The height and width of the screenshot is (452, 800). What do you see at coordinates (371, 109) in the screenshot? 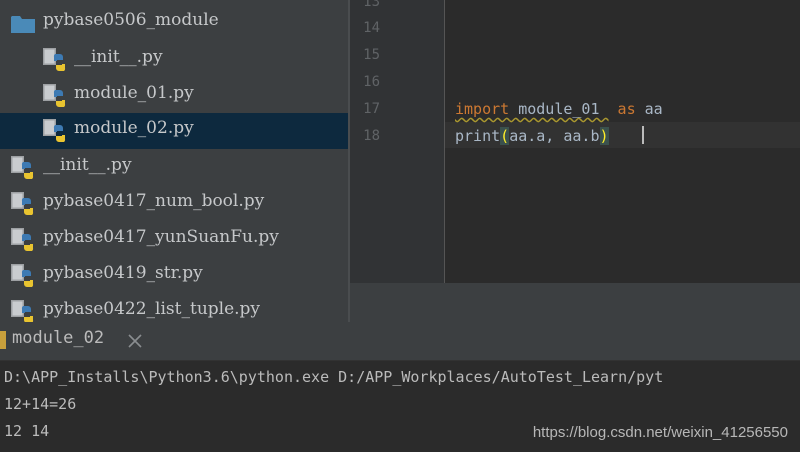
I see `line-number: 17` at bounding box center [371, 109].